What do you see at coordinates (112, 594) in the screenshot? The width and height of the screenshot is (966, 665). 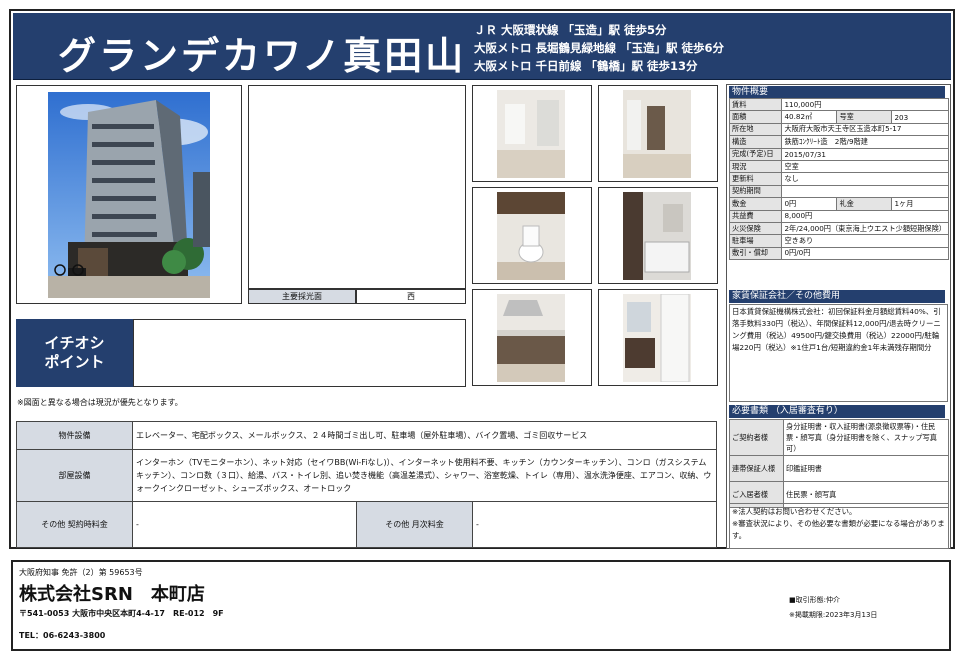 I see `company-name: 株式会社SRN 本町店` at bounding box center [112, 594].